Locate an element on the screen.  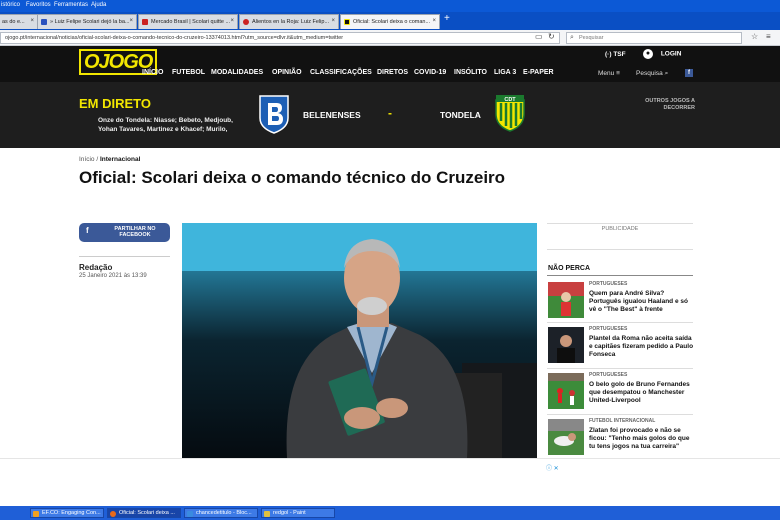
article-author: Redação is located at coordinates (96, 267).